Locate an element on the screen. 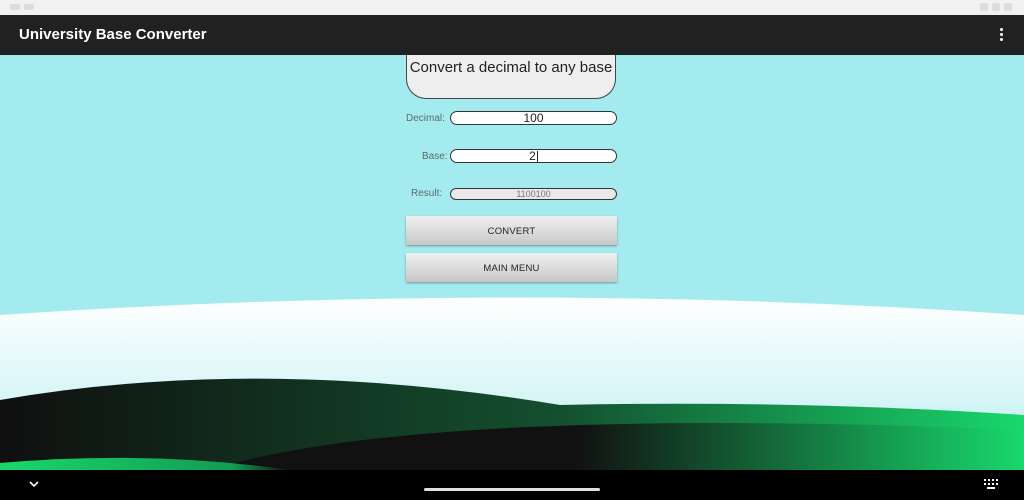 Image resolution: width=1024 pixels, height=500 pixels. decimal-input-value: 100 is located at coordinates (533, 118).